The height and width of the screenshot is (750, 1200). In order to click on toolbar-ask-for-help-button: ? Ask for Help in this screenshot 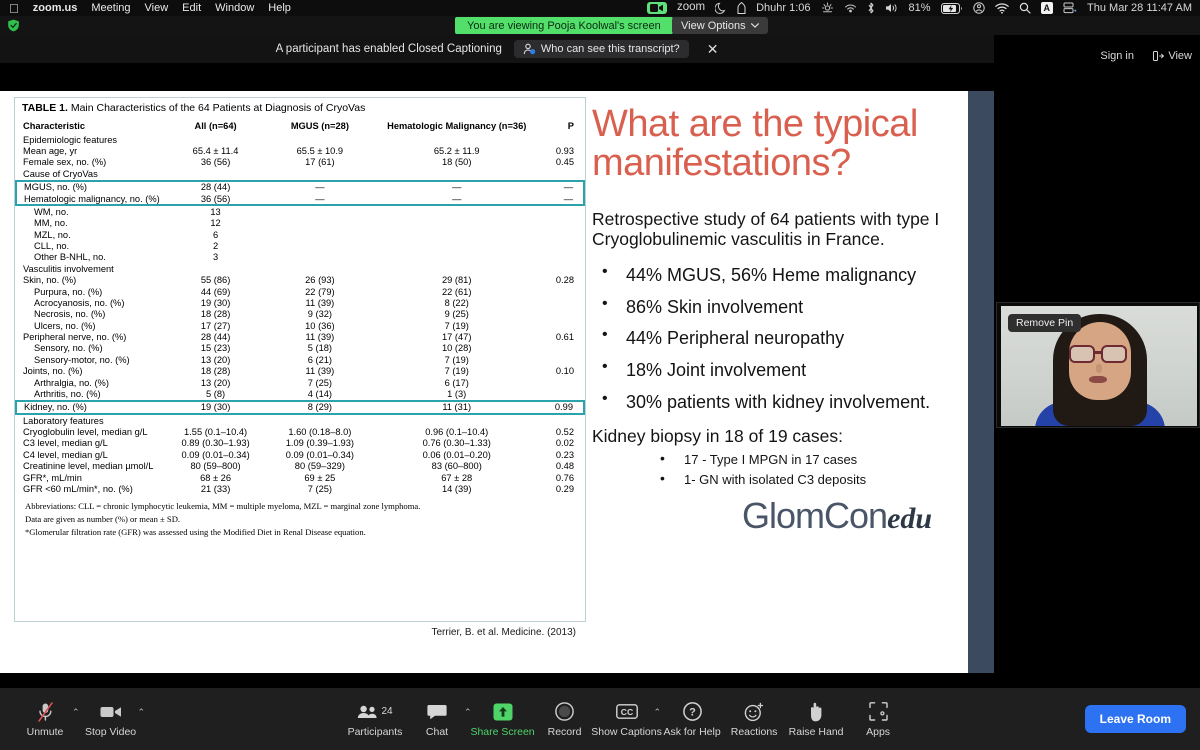, I will do `click(692, 719)`.